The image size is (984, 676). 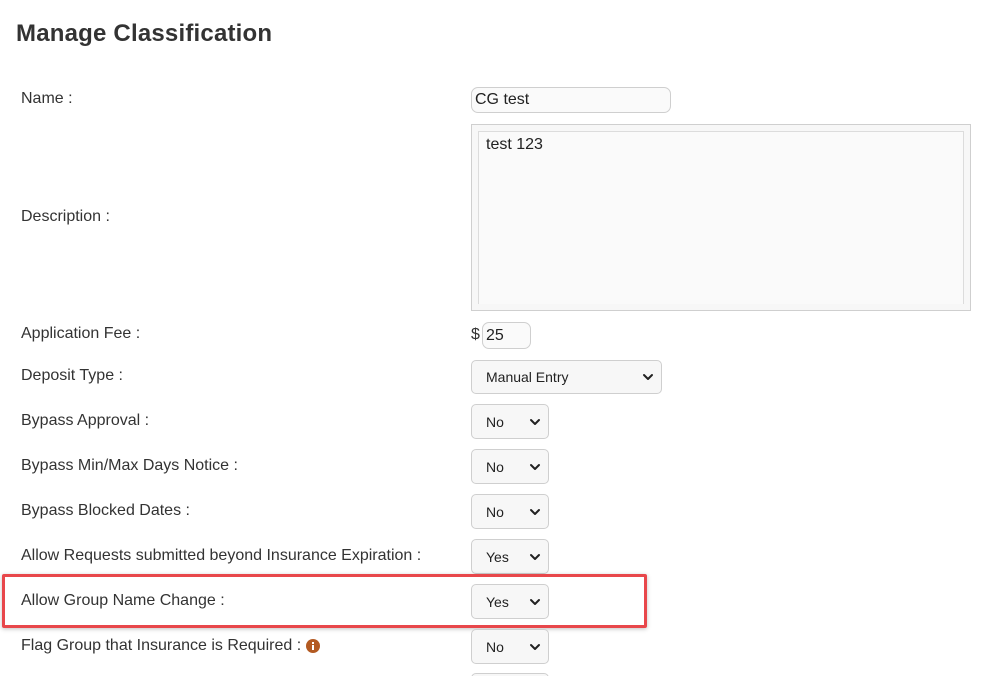 What do you see at coordinates (497, 556) in the screenshot?
I see `allow-requests-beyond-insurance-value: Yes` at bounding box center [497, 556].